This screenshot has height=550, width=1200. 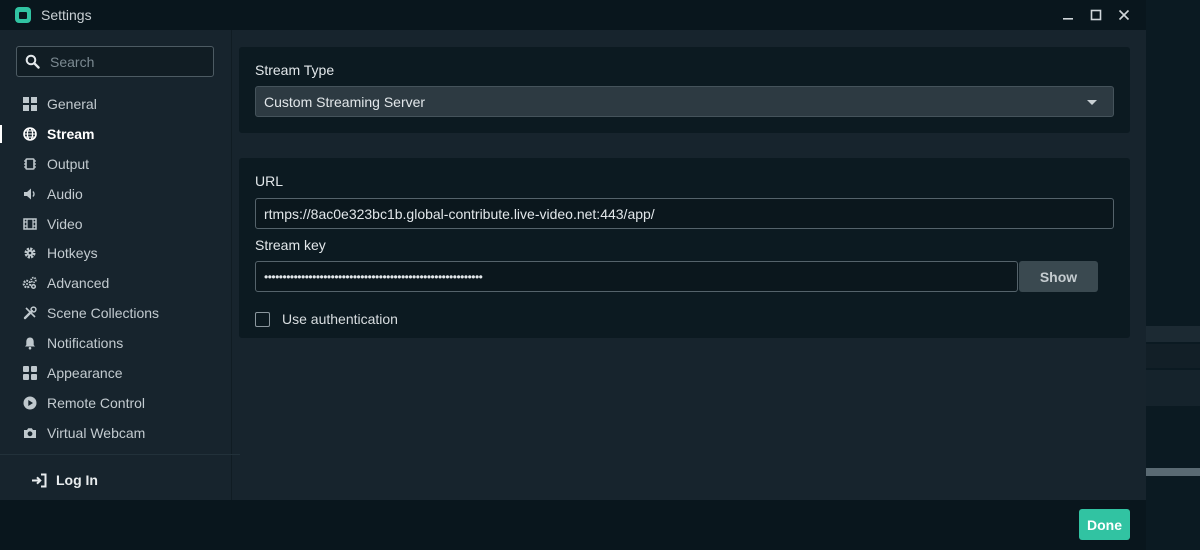 What do you see at coordinates (295, 70) in the screenshot?
I see `stream-type-label: Stream Type` at bounding box center [295, 70].